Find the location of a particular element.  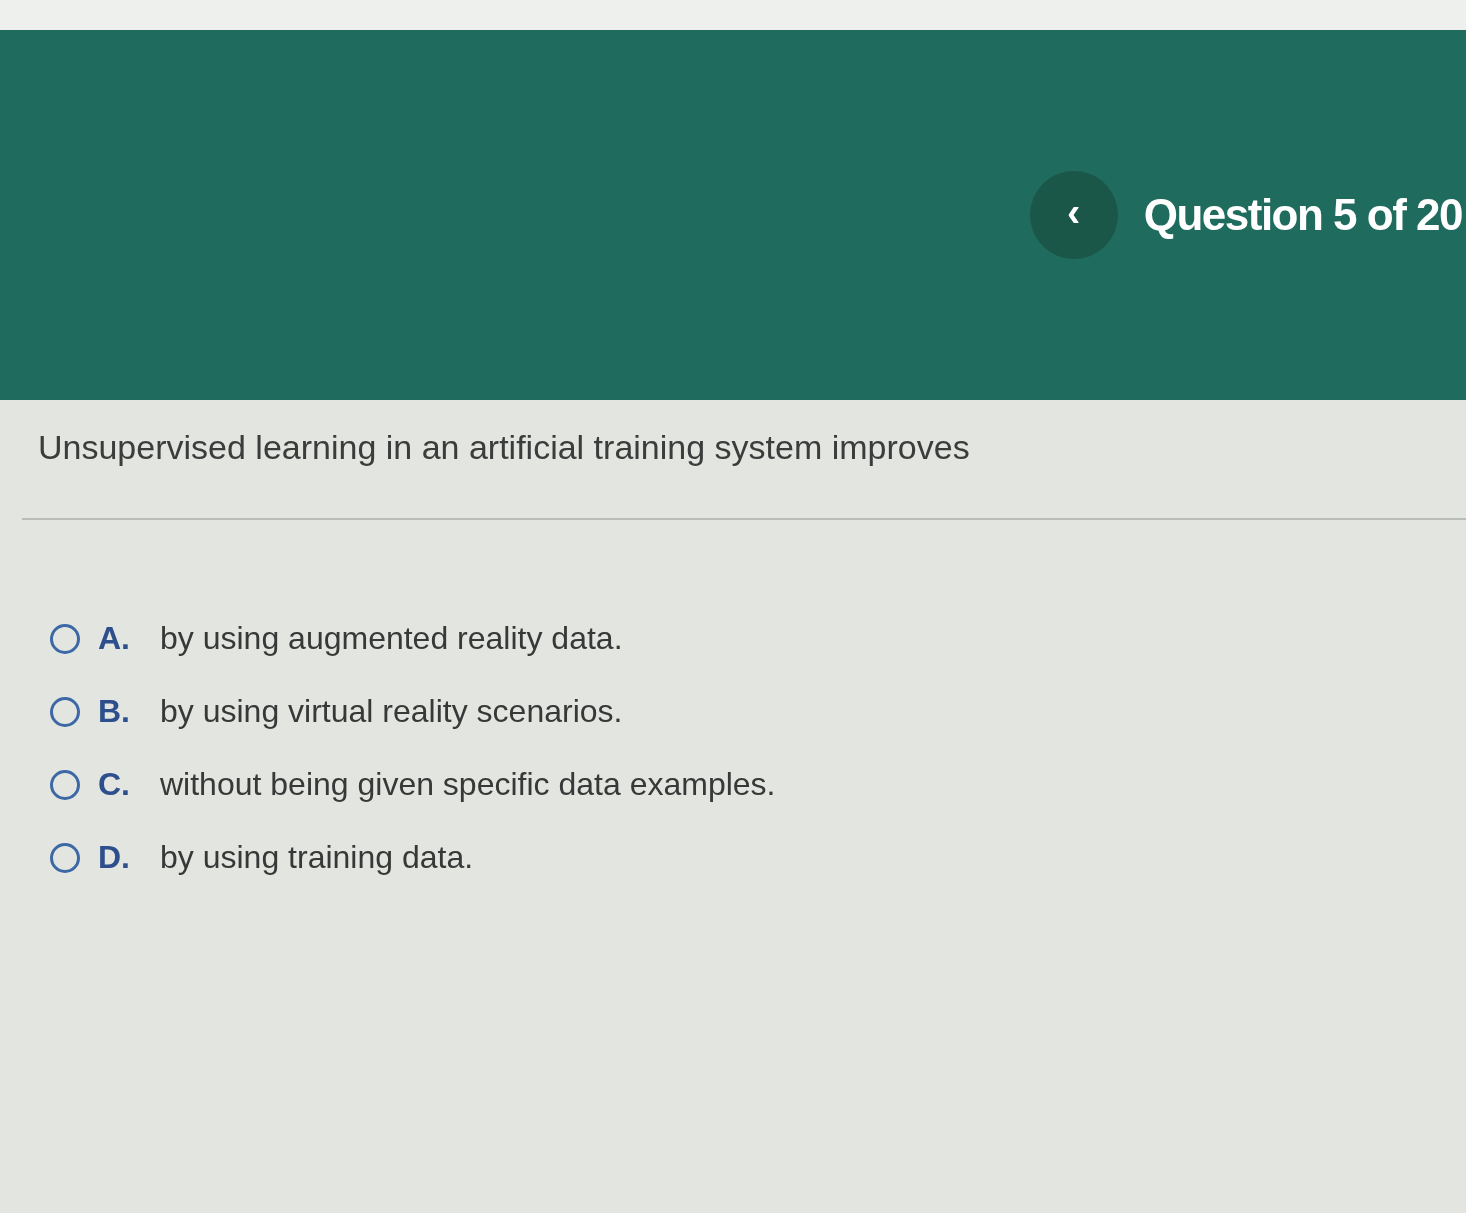

option-letter: B. is located at coordinates (114, 711).